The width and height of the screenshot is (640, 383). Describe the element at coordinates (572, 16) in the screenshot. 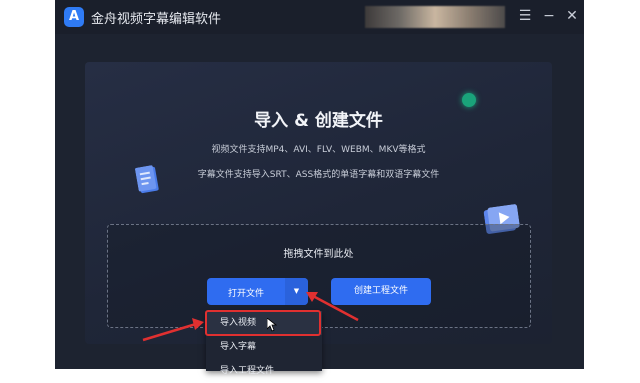

I see `close-button: ✕` at that location.